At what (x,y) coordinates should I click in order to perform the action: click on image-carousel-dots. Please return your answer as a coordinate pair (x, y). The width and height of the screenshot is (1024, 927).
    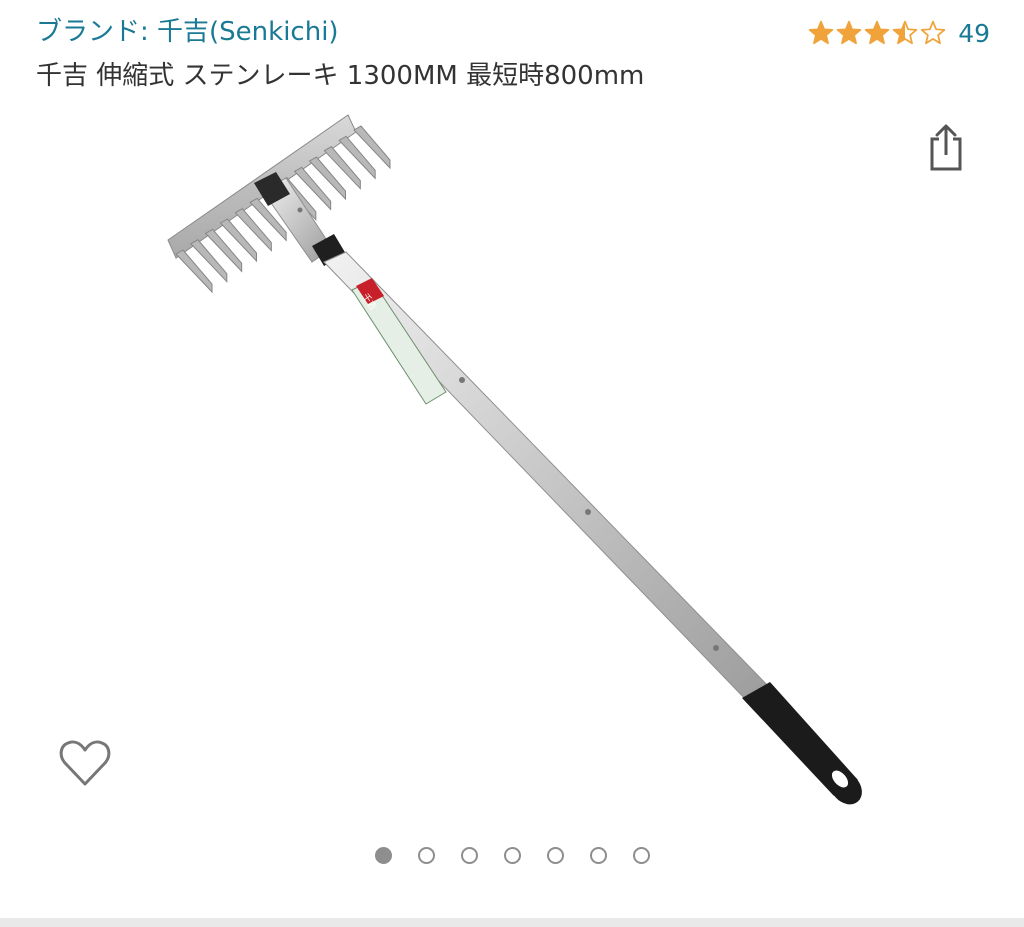
    Looking at the image, I should click on (512, 855).